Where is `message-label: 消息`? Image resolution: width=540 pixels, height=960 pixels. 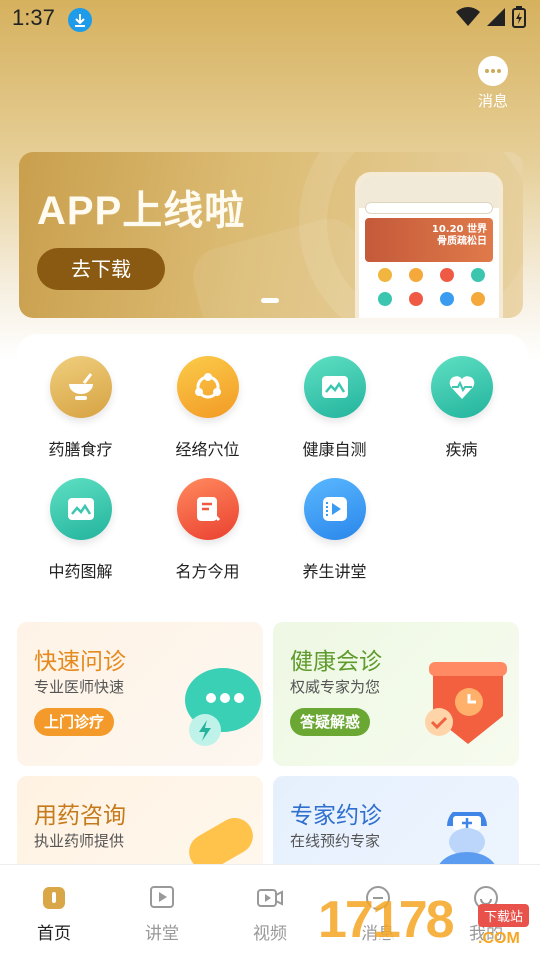
message-label: 消息 is located at coordinates (492, 101).